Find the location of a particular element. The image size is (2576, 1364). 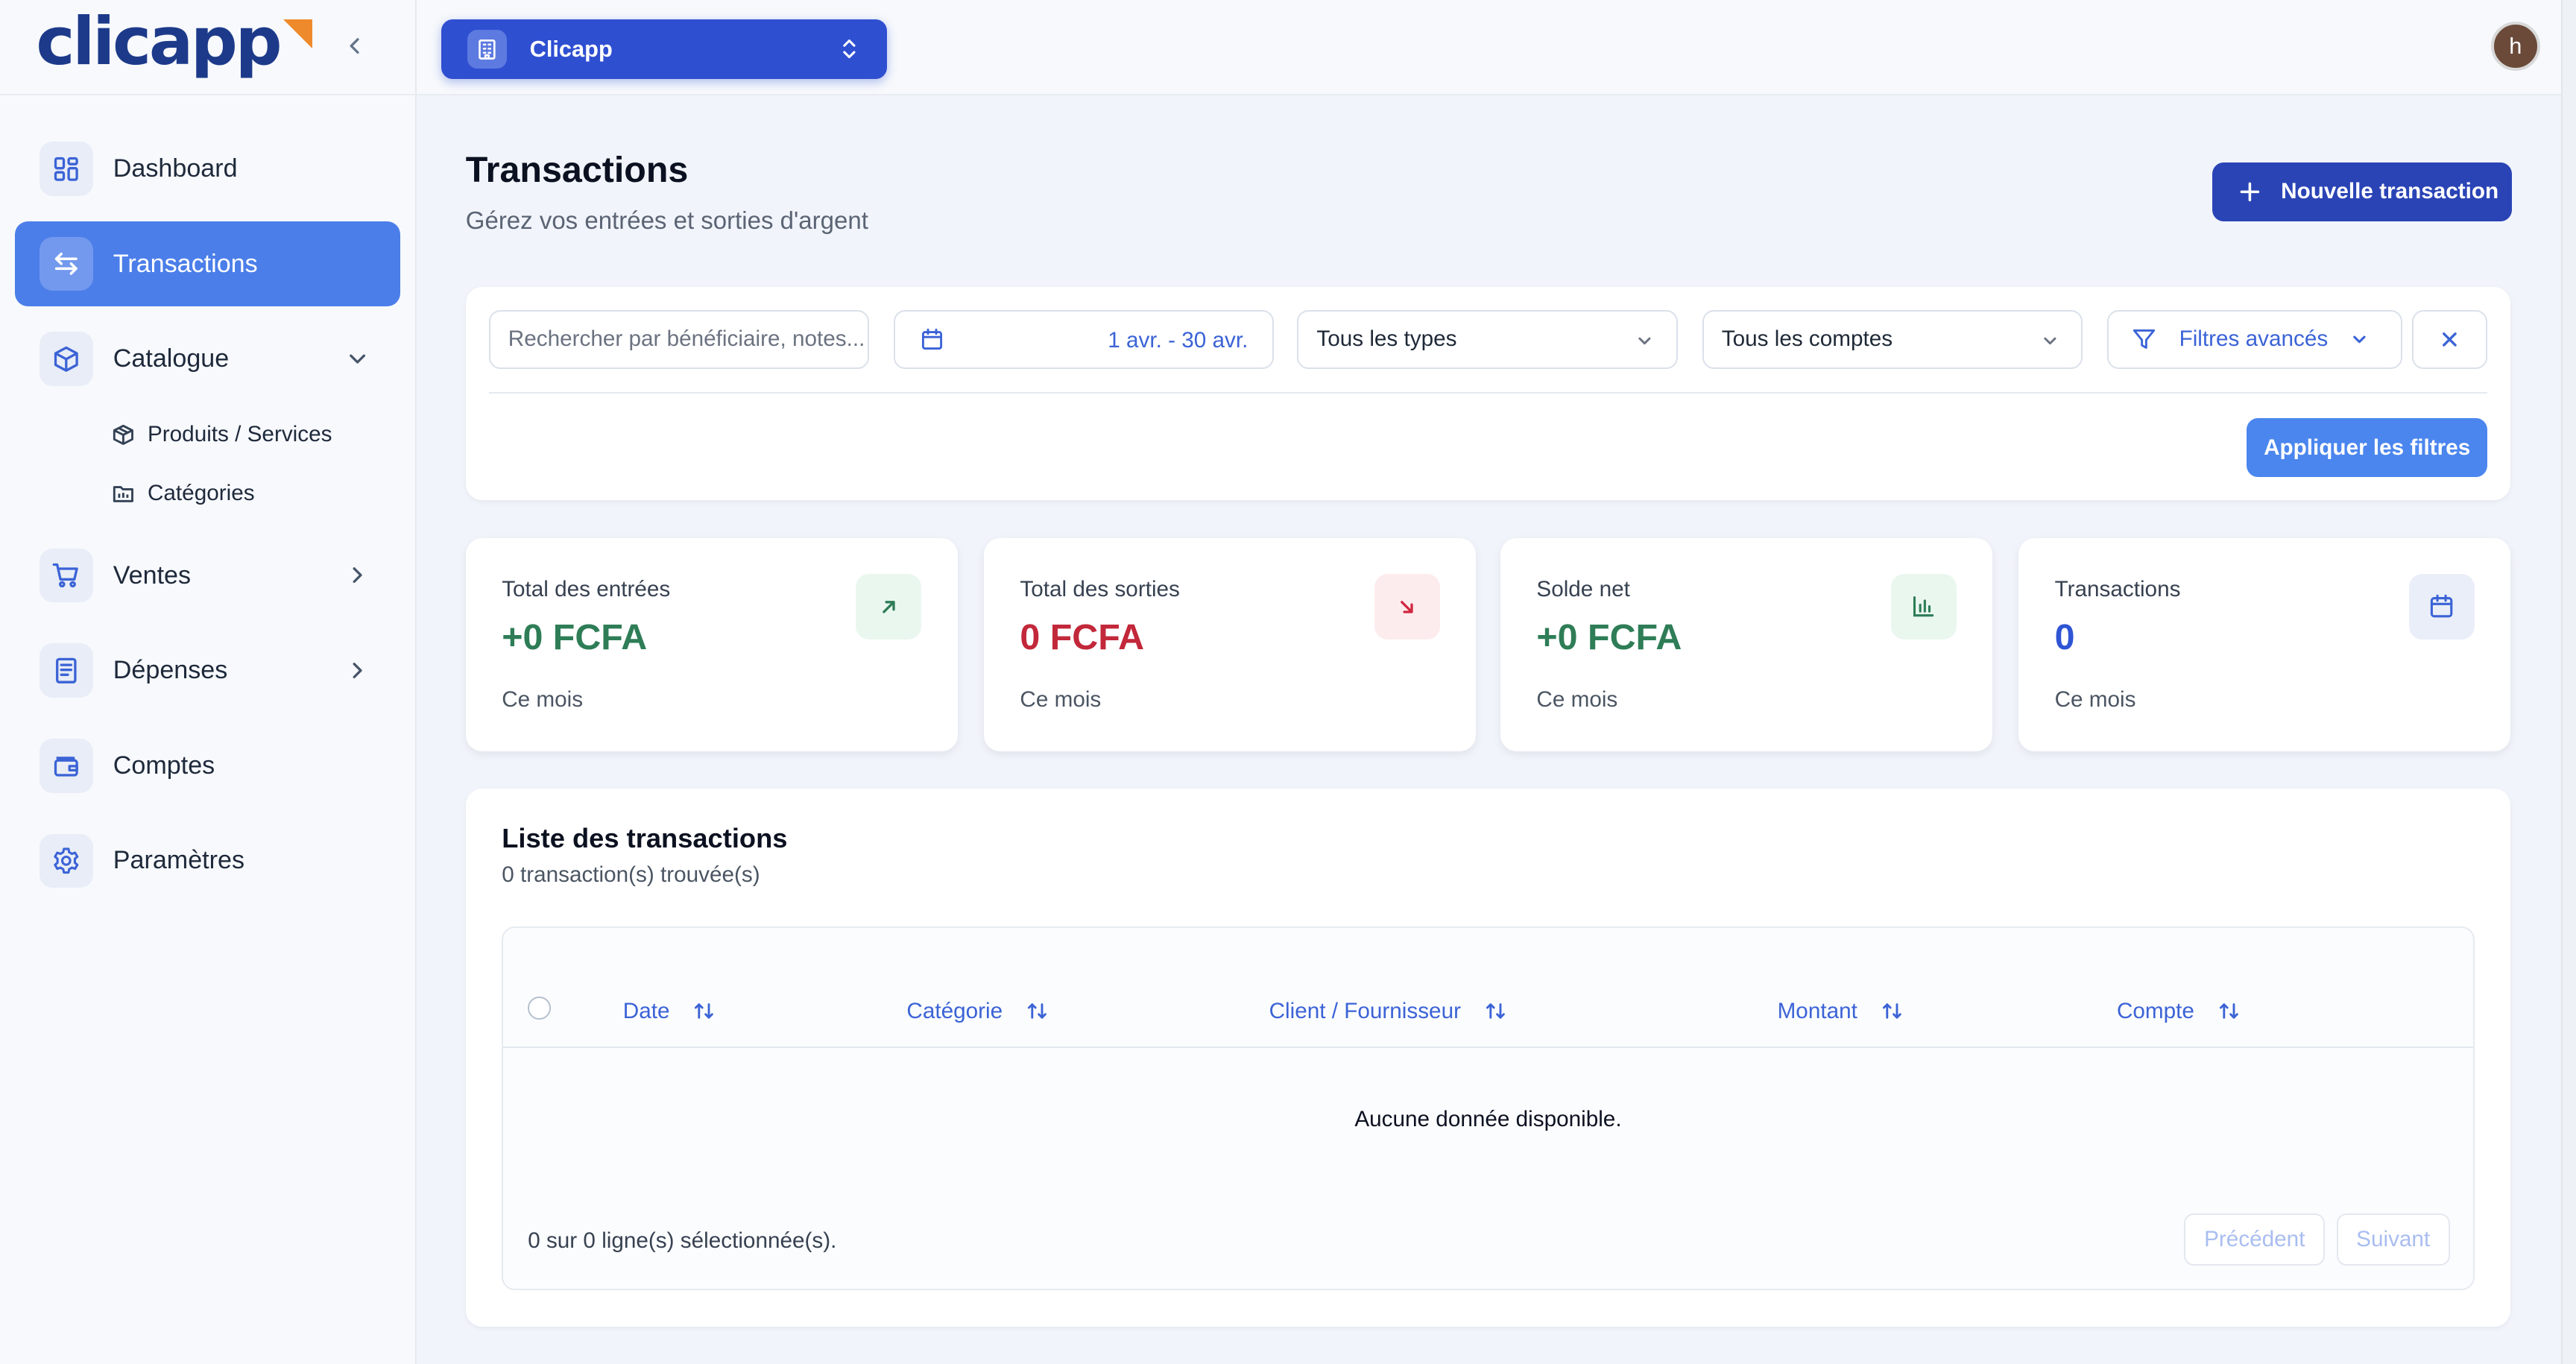

column-header-date: Date is located at coordinates (669, 1011).